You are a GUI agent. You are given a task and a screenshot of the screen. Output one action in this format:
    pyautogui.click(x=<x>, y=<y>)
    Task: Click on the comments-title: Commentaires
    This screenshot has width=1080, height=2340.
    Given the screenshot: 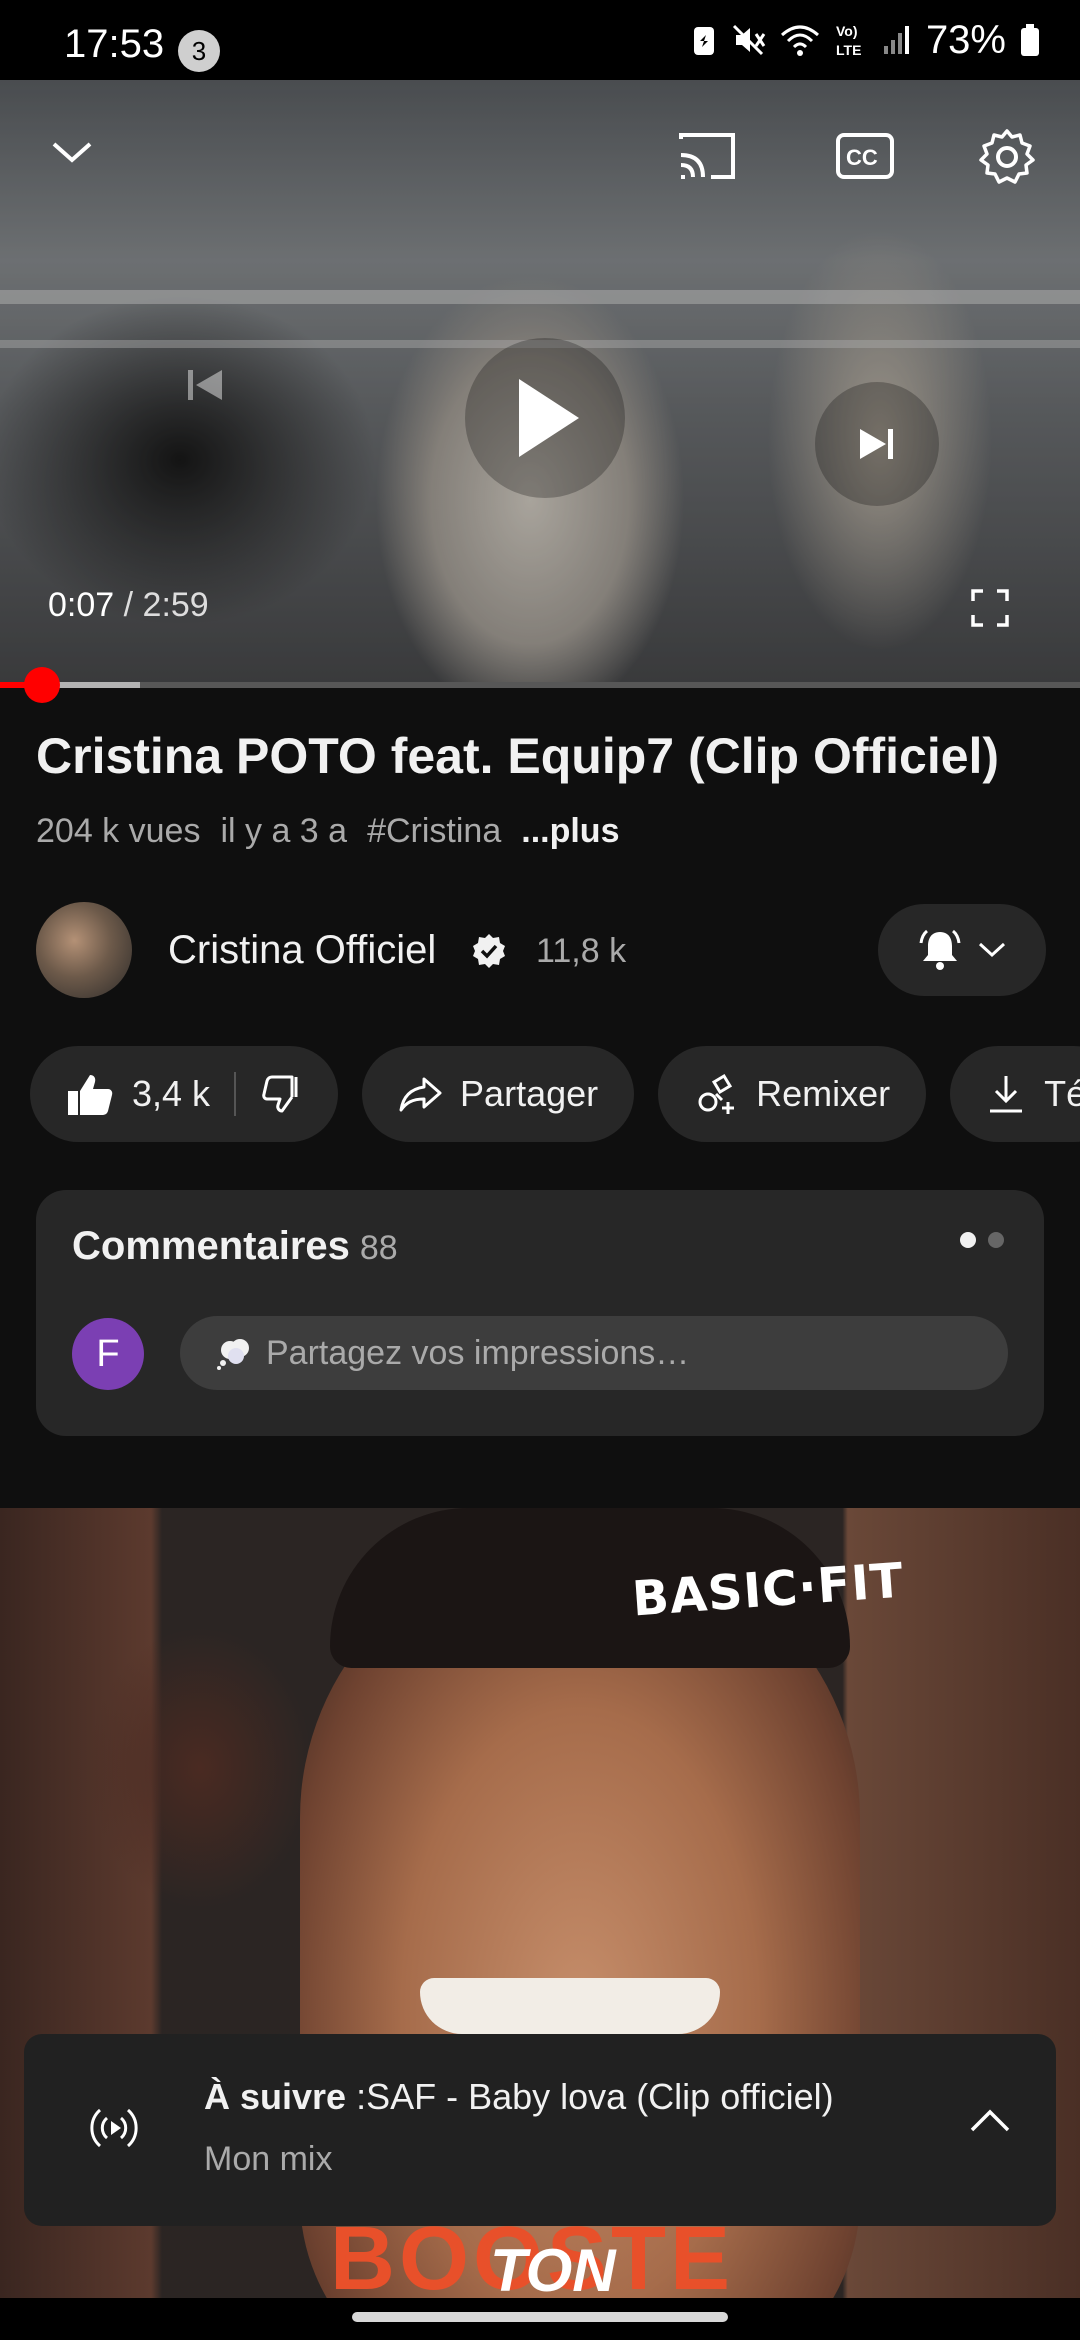 What is the action you would take?
    pyautogui.click(x=211, y=1246)
    